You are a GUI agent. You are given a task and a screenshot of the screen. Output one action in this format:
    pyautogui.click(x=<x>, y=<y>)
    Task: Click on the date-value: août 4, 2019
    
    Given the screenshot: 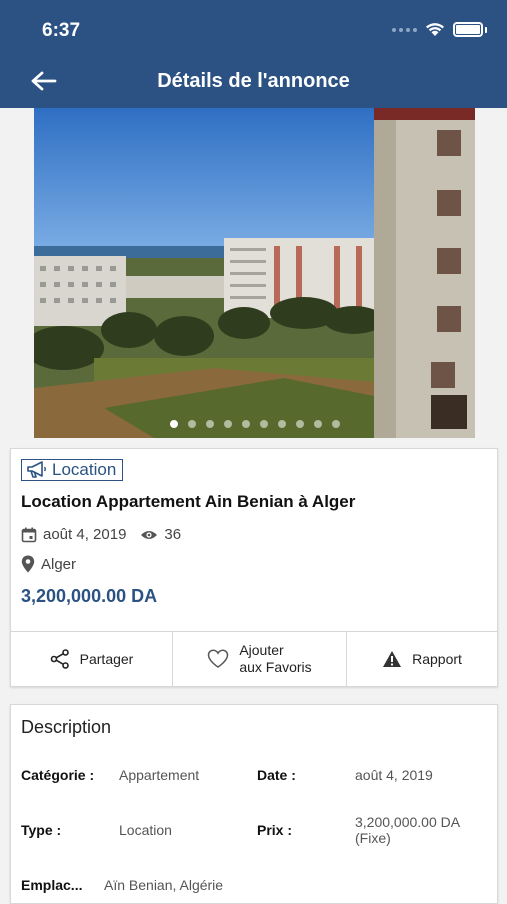 What is the action you would take?
    pyautogui.click(x=394, y=775)
    